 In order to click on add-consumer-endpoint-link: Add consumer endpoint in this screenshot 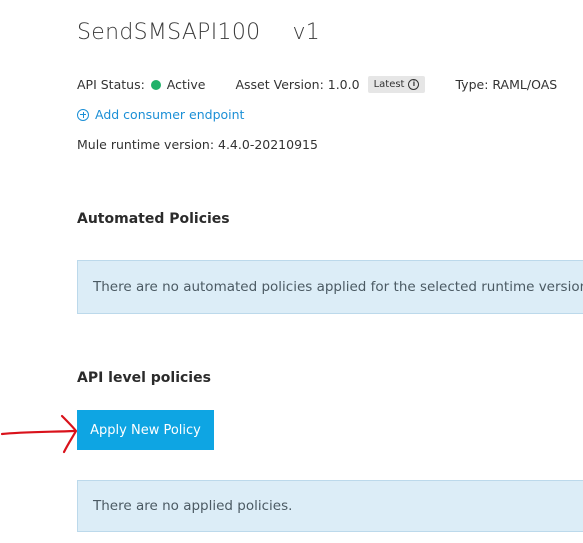, I will do `click(160, 114)`.